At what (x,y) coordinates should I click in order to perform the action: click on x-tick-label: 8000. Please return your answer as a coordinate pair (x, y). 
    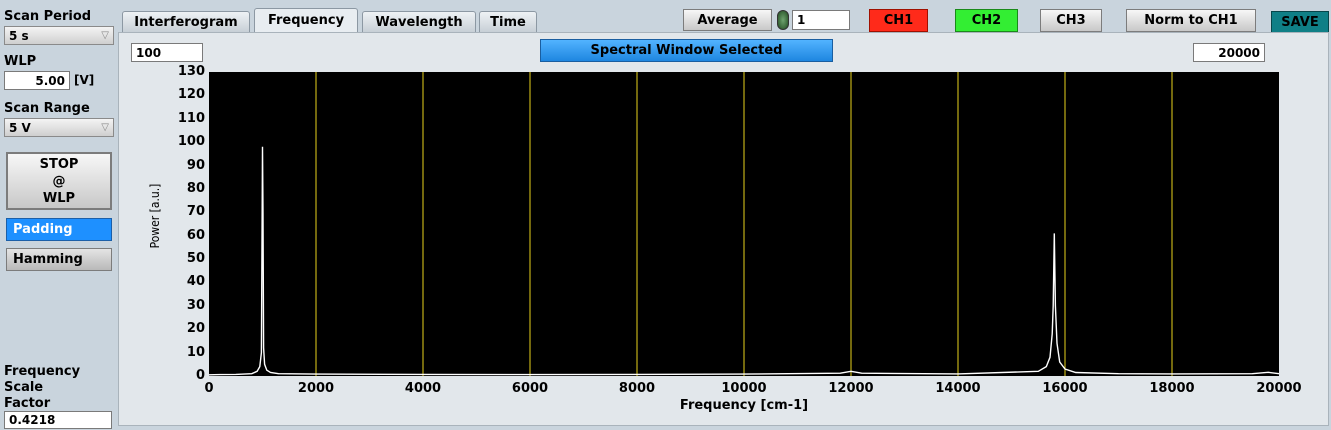
    Looking at the image, I should click on (637, 388).